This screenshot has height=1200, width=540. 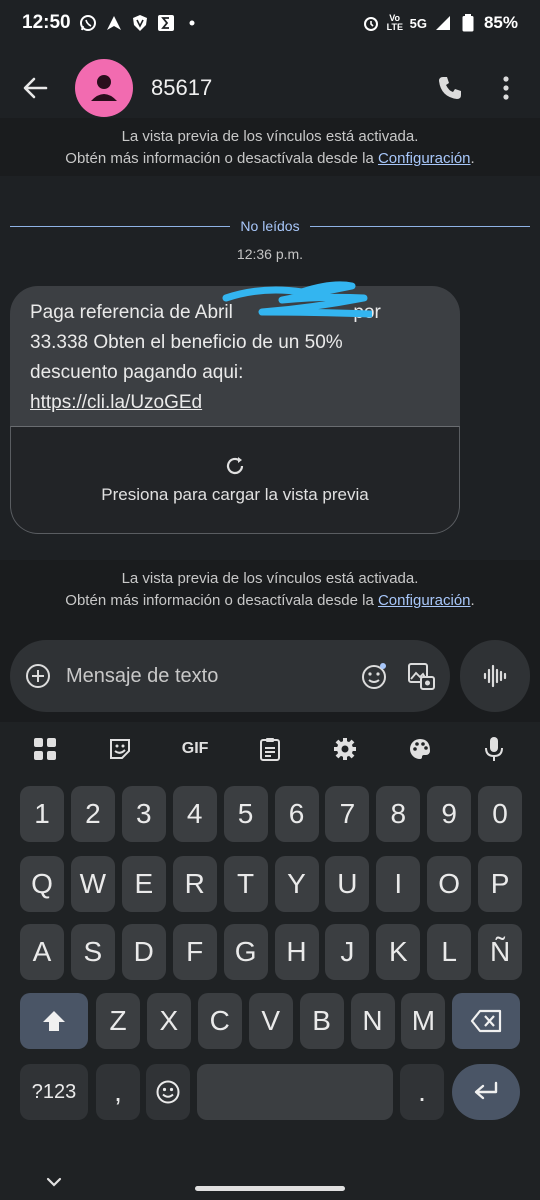 What do you see at coordinates (270, 884) in the screenshot?
I see `keyboard-row-1: QWERTYUIOP` at bounding box center [270, 884].